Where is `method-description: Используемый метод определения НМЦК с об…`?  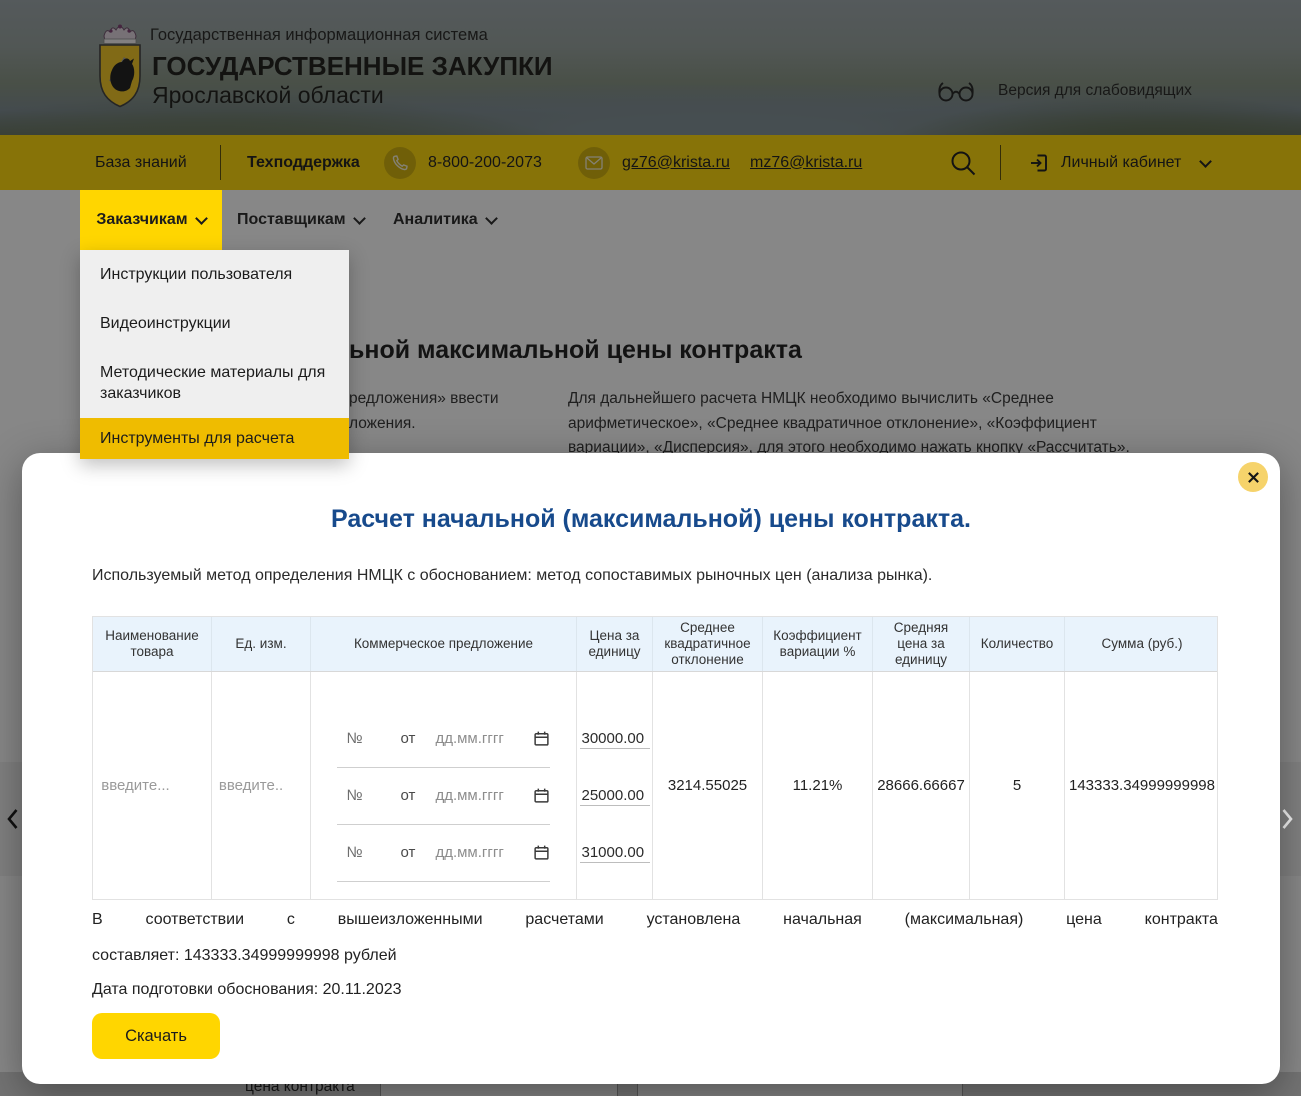 method-description: Используемый метод определения НМЦК с об… is located at coordinates (512, 575).